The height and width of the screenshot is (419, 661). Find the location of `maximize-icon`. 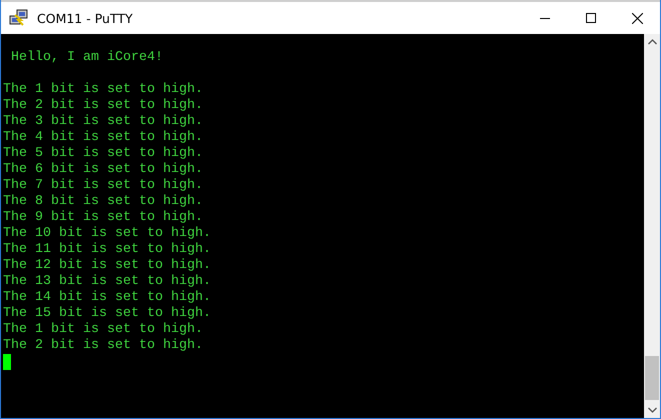

maximize-icon is located at coordinates (591, 18).